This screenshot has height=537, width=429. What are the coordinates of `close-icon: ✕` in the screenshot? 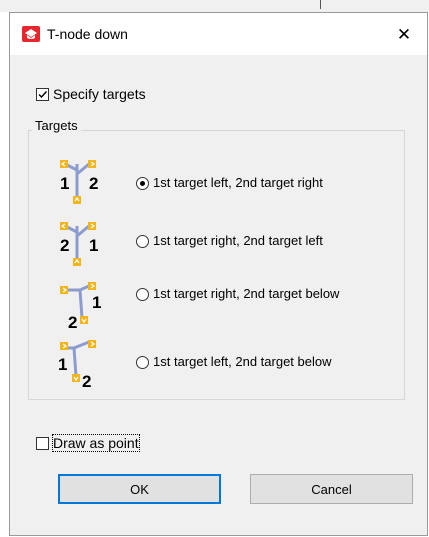 It's located at (404, 34).